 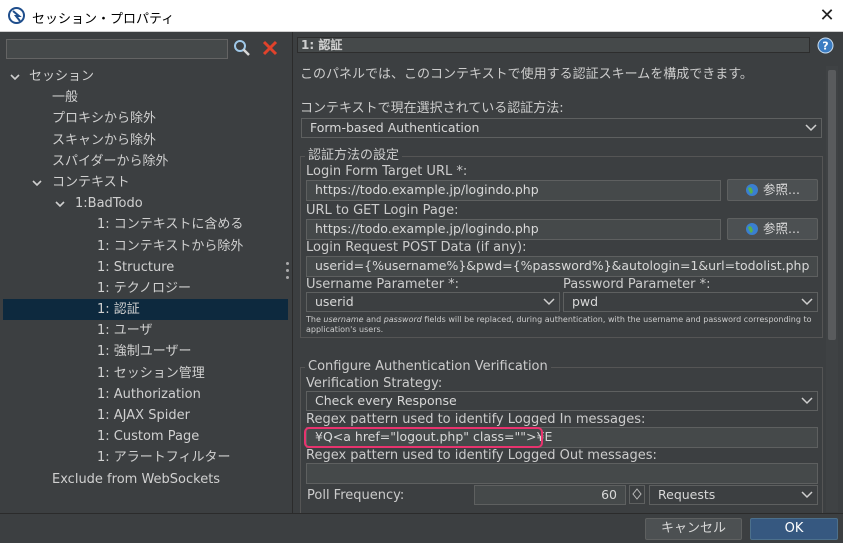 What do you see at coordinates (145, 203) in the screenshot?
I see `tree-item-context-badtodo: 1:BadTodo` at bounding box center [145, 203].